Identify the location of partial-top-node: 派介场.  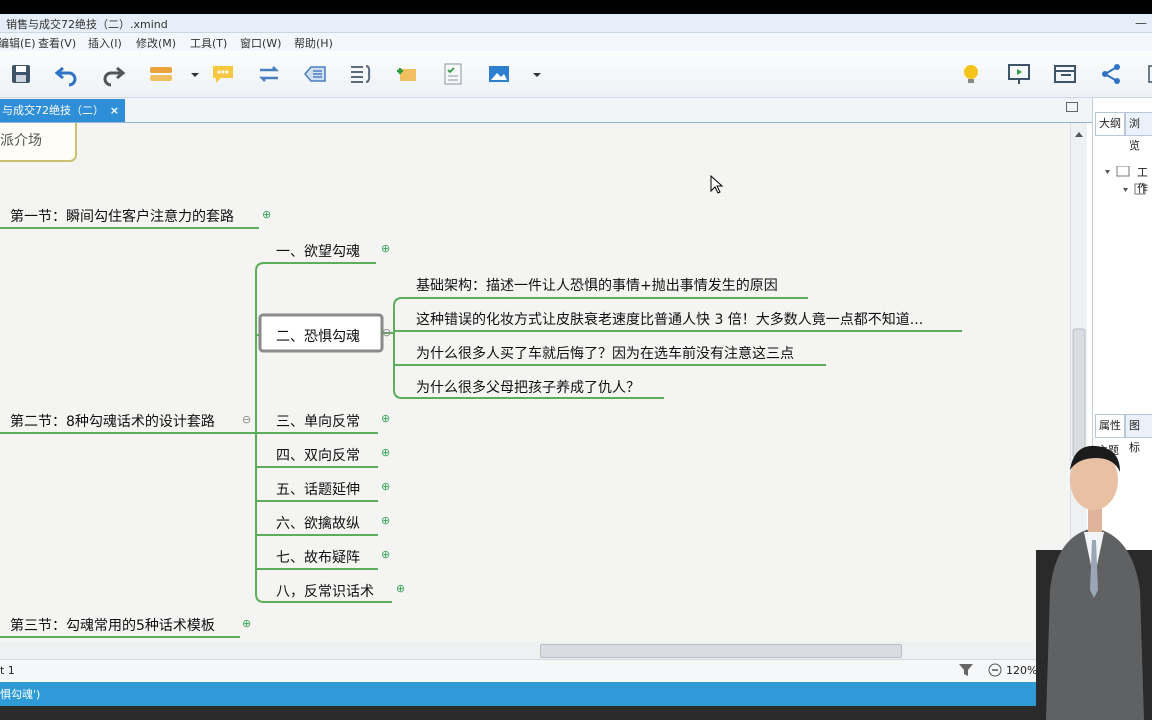
(21, 140).